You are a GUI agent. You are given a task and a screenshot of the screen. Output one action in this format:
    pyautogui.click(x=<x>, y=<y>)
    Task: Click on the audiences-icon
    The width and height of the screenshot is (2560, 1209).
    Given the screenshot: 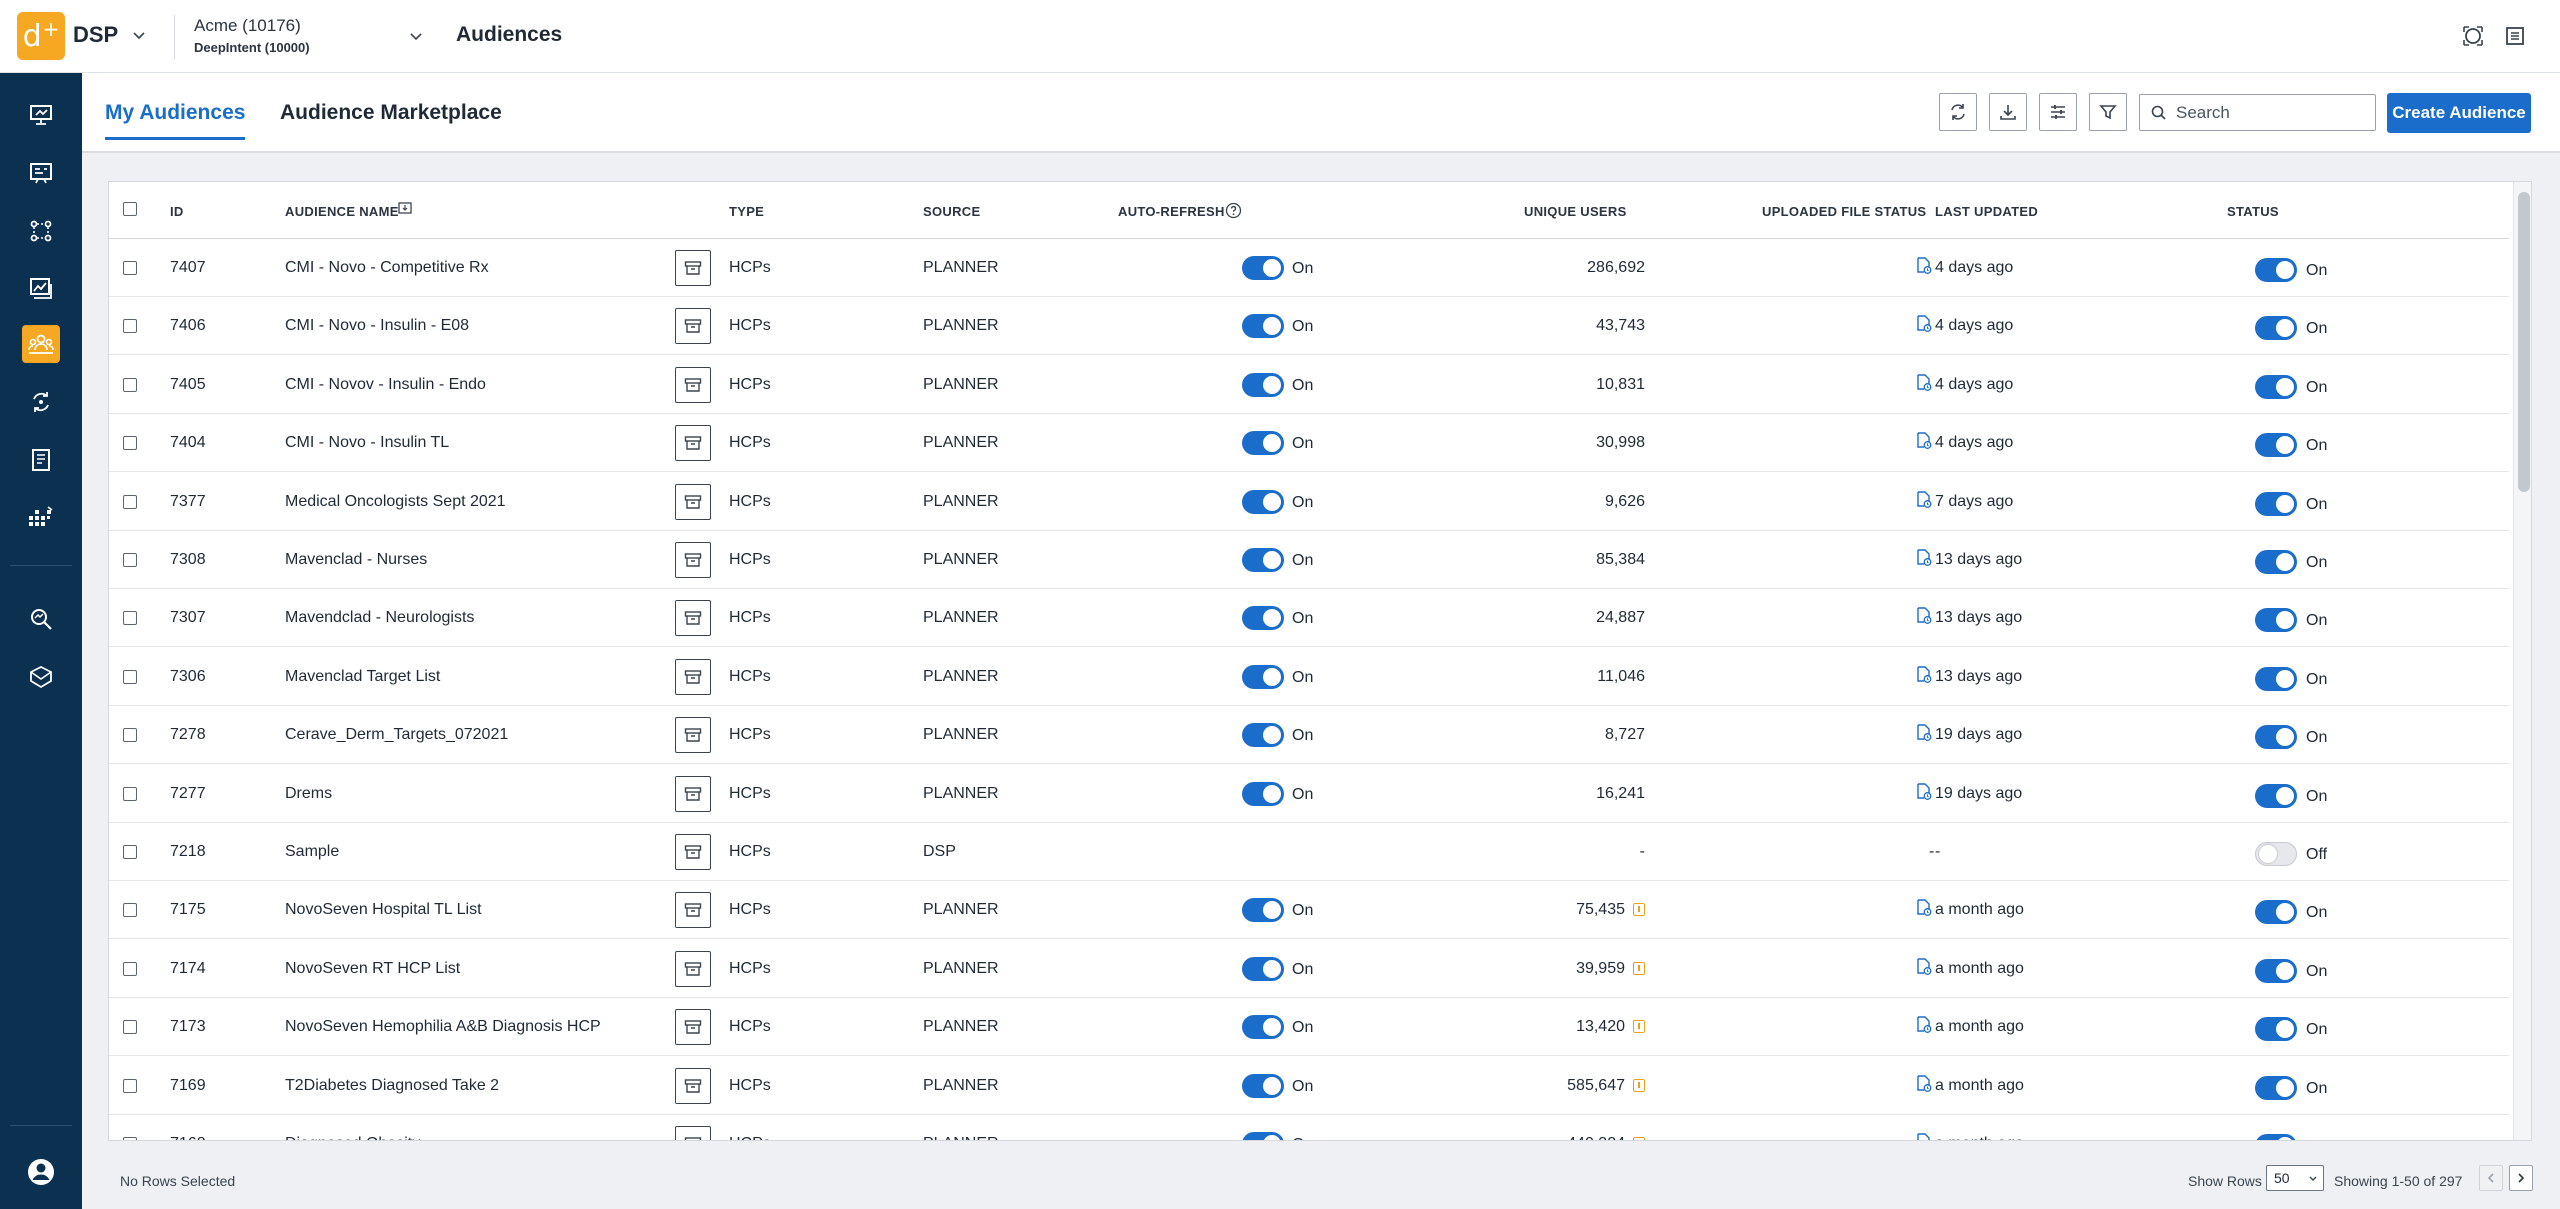 What is the action you would take?
    pyautogui.click(x=41, y=344)
    